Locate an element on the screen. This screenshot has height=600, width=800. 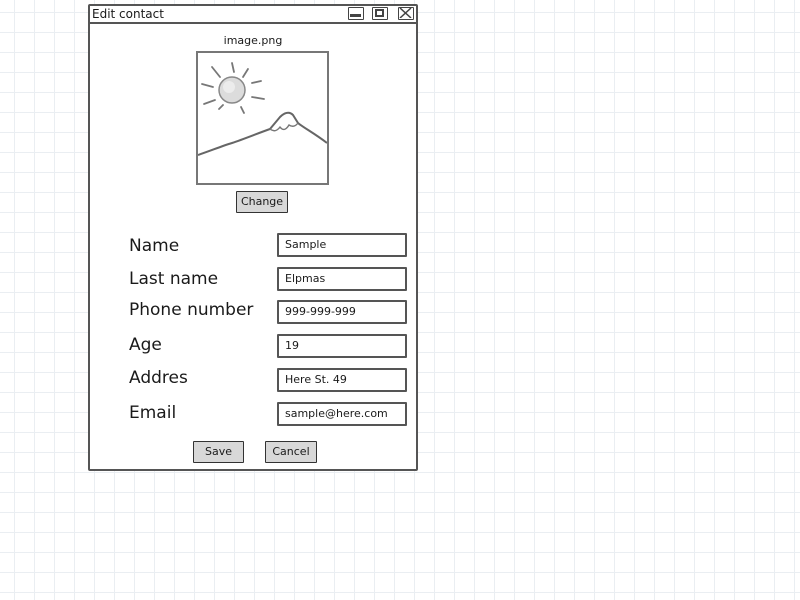
window-title: Edit contact is located at coordinates (128, 14).